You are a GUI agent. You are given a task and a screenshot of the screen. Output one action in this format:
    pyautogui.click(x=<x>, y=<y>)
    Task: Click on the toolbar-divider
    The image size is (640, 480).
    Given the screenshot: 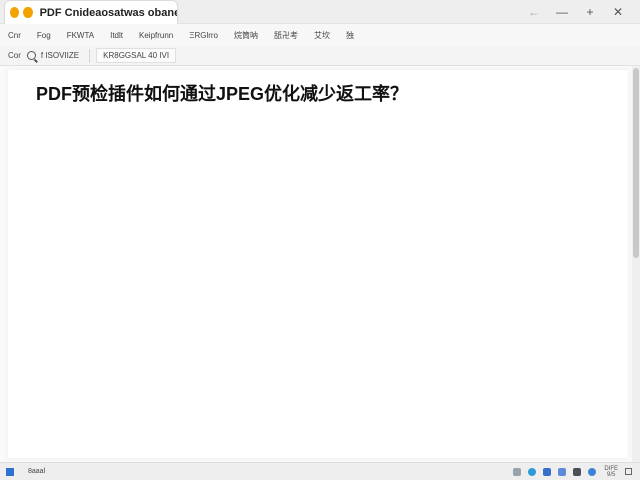 What is the action you would take?
    pyautogui.click(x=90, y=55)
    